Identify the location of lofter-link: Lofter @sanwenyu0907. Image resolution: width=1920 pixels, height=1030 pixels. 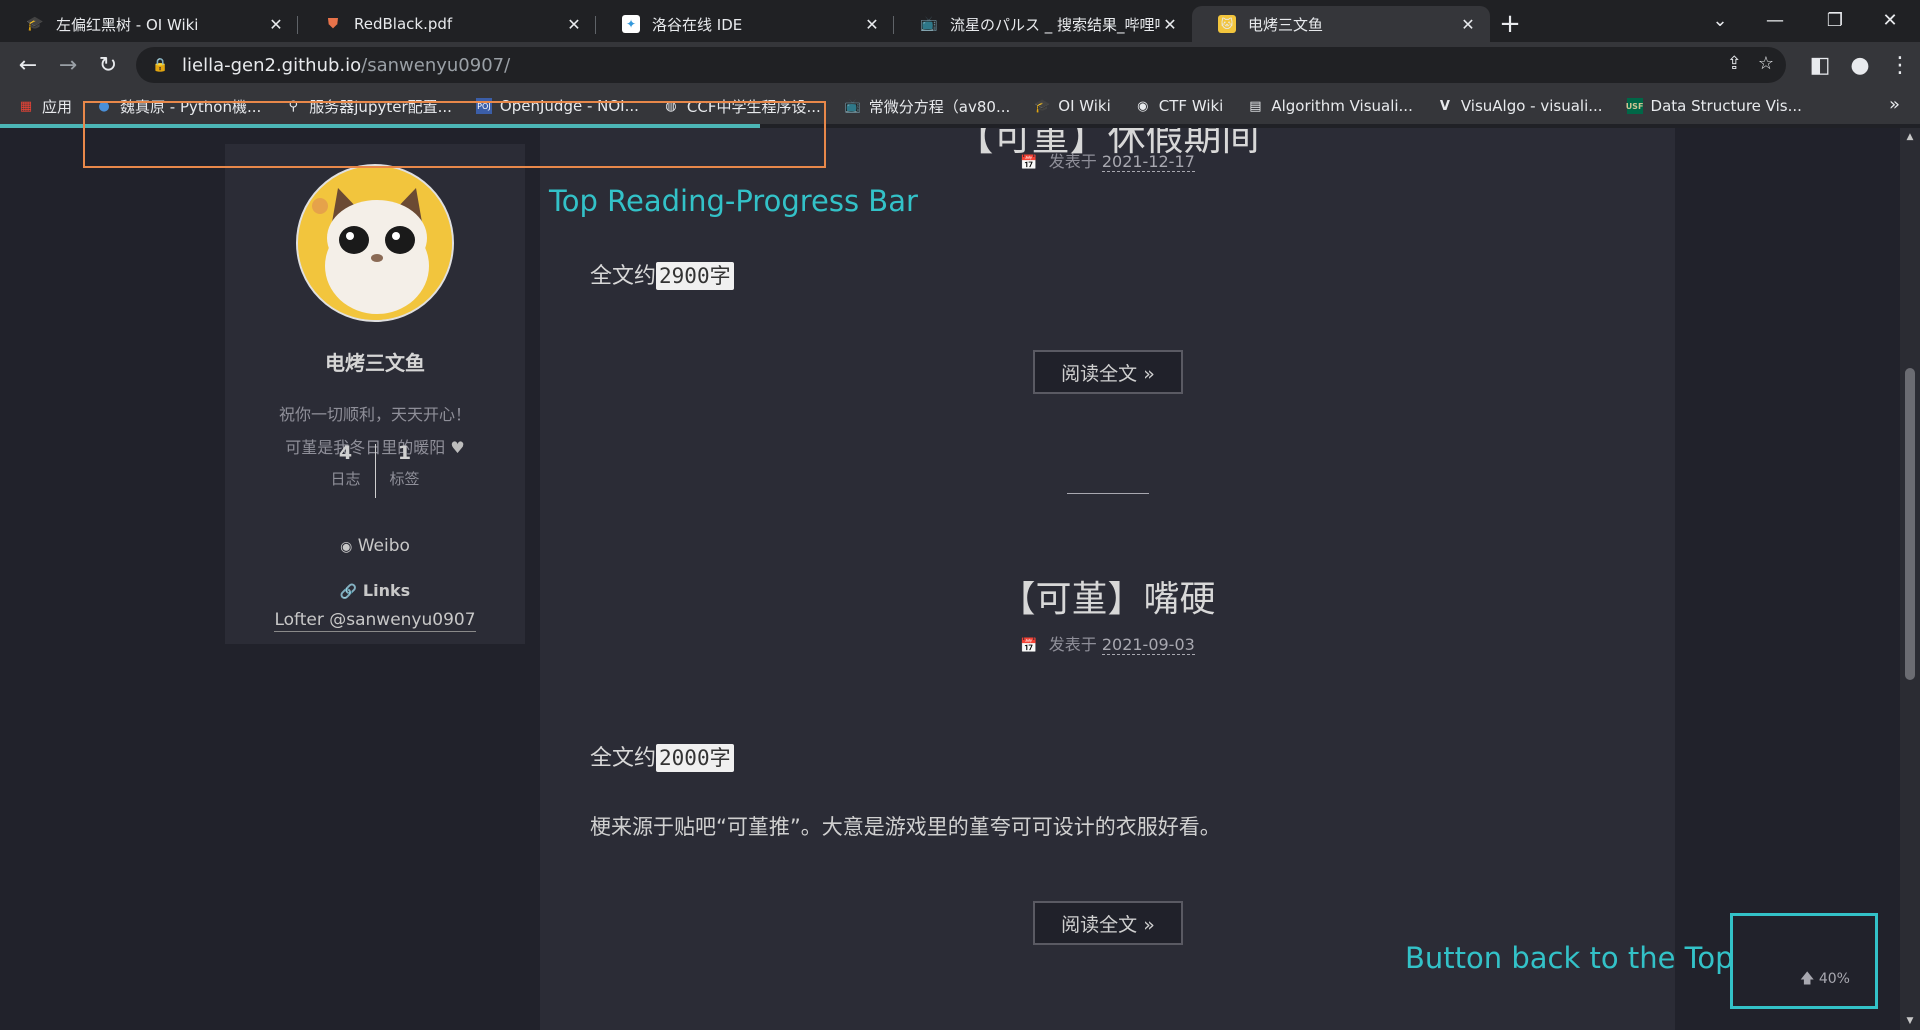
(375, 621).